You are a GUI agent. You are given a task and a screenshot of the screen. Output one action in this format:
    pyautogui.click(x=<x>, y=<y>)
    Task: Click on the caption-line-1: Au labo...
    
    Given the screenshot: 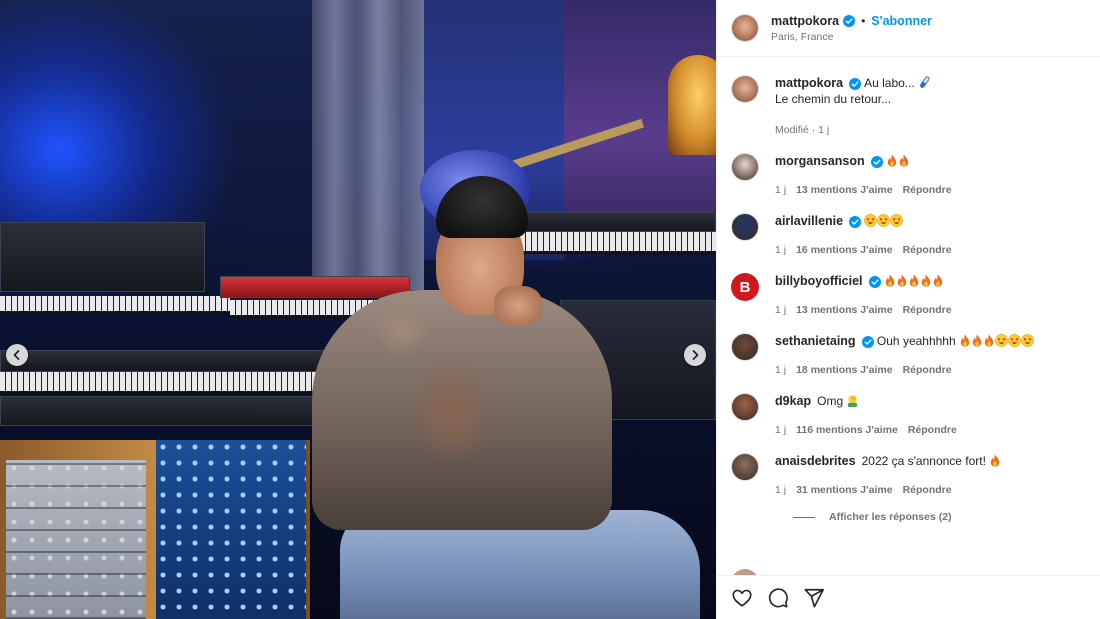 What is the action you would take?
    pyautogui.click(x=889, y=83)
    